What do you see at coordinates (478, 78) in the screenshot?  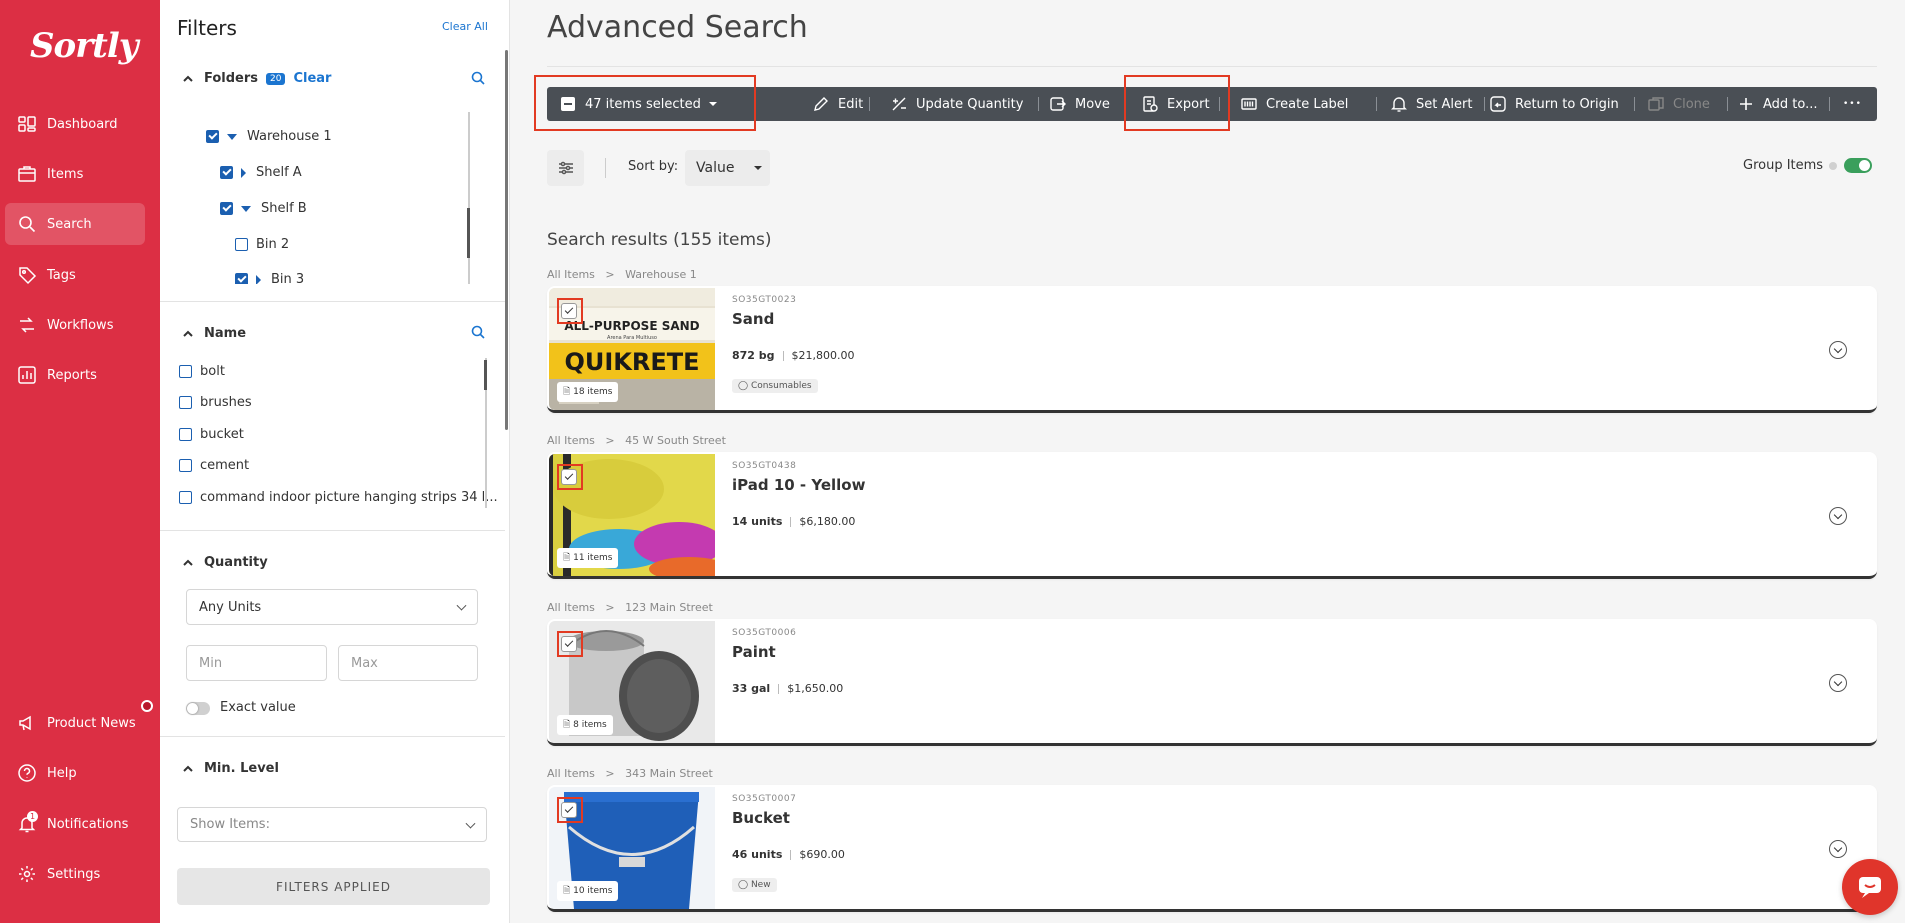 I see `folder-search-icon` at bounding box center [478, 78].